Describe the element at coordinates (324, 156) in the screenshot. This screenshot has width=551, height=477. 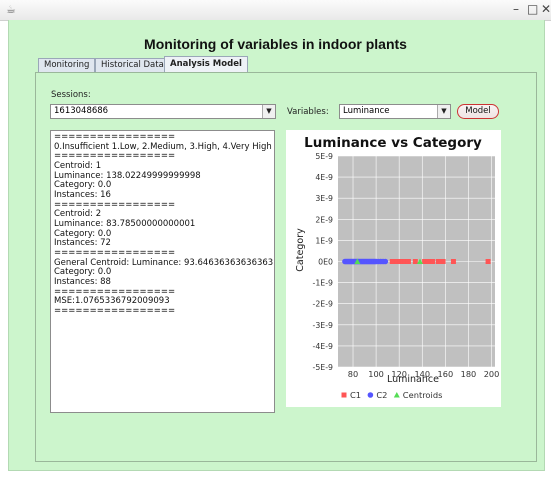
I see `y-tick-label: 5E-9` at that location.